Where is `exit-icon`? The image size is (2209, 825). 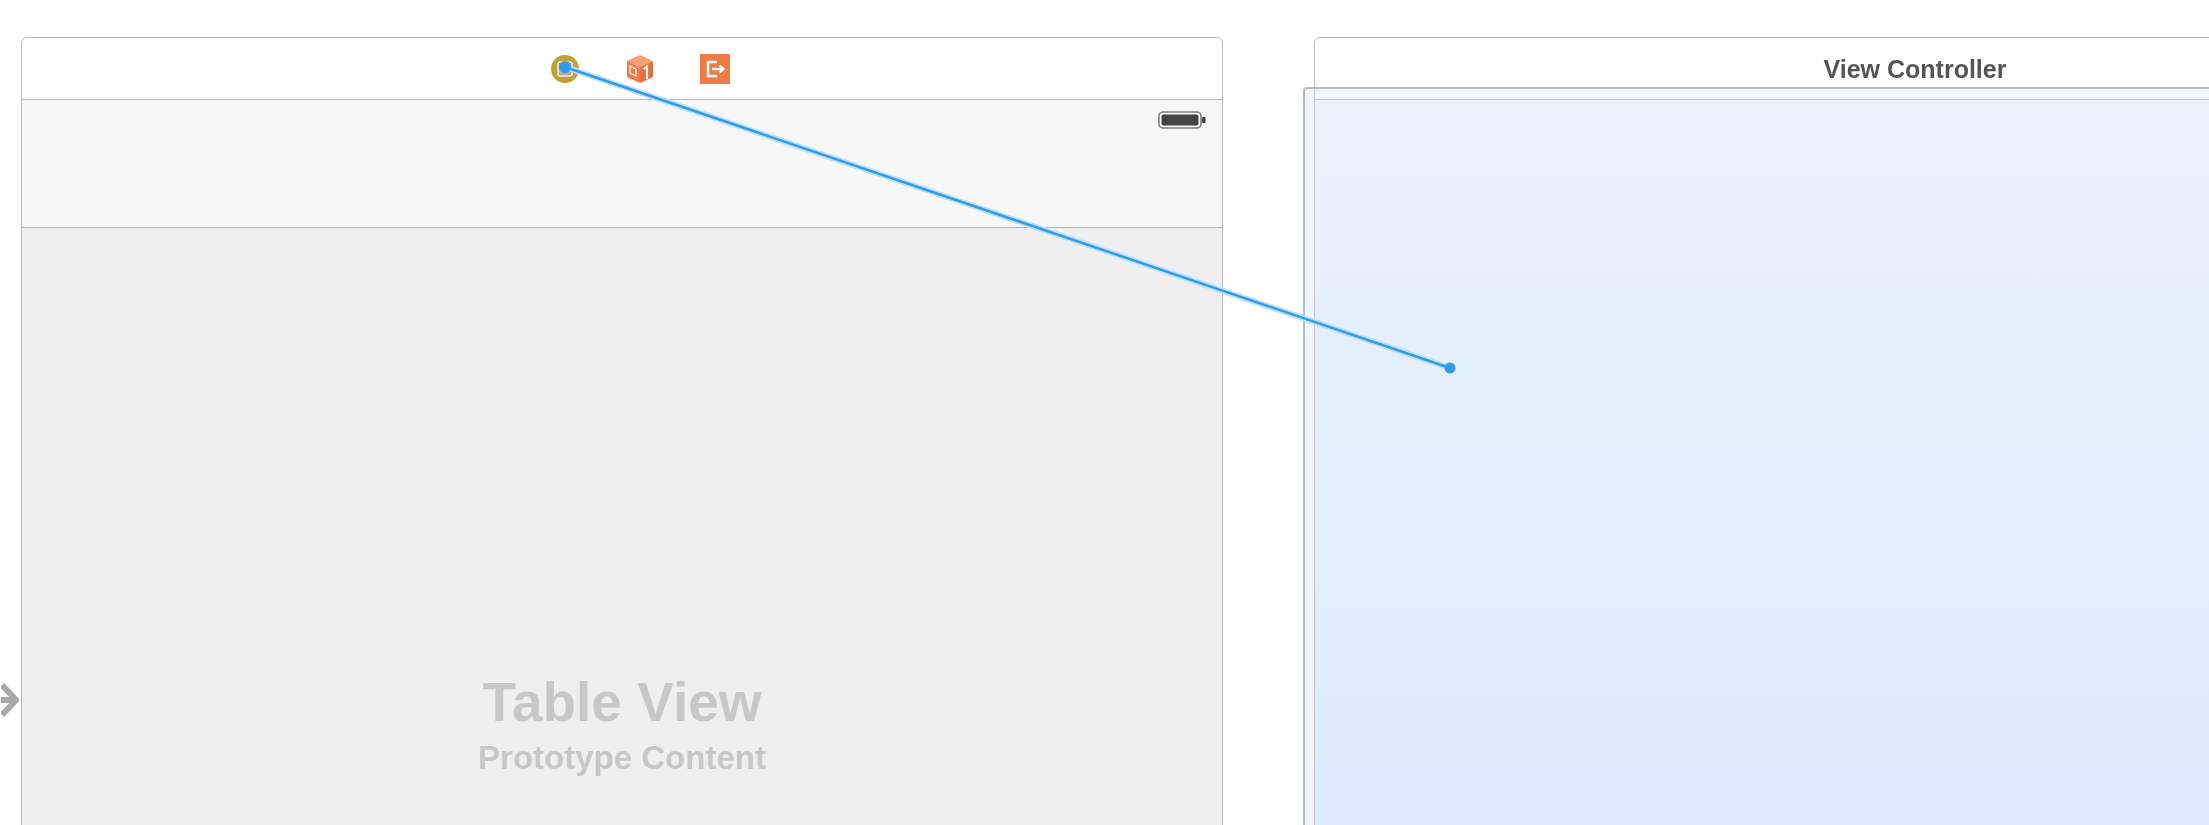 exit-icon is located at coordinates (715, 68).